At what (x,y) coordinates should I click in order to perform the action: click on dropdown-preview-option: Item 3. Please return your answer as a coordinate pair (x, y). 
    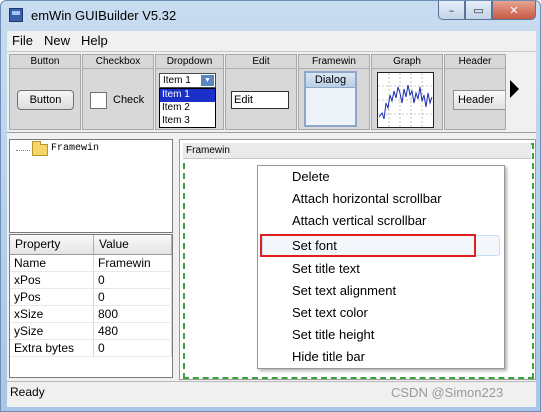
    Looking at the image, I should click on (176, 120).